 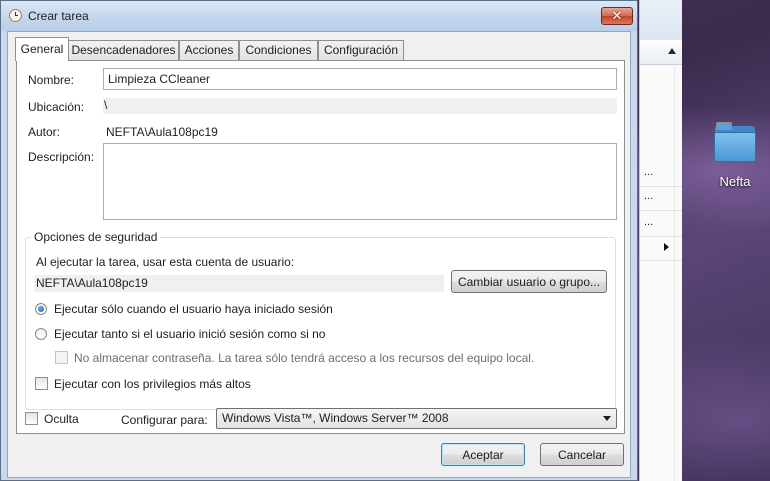 What do you see at coordinates (582, 454) in the screenshot?
I see `cancel-button: Cancelar` at bounding box center [582, 454].